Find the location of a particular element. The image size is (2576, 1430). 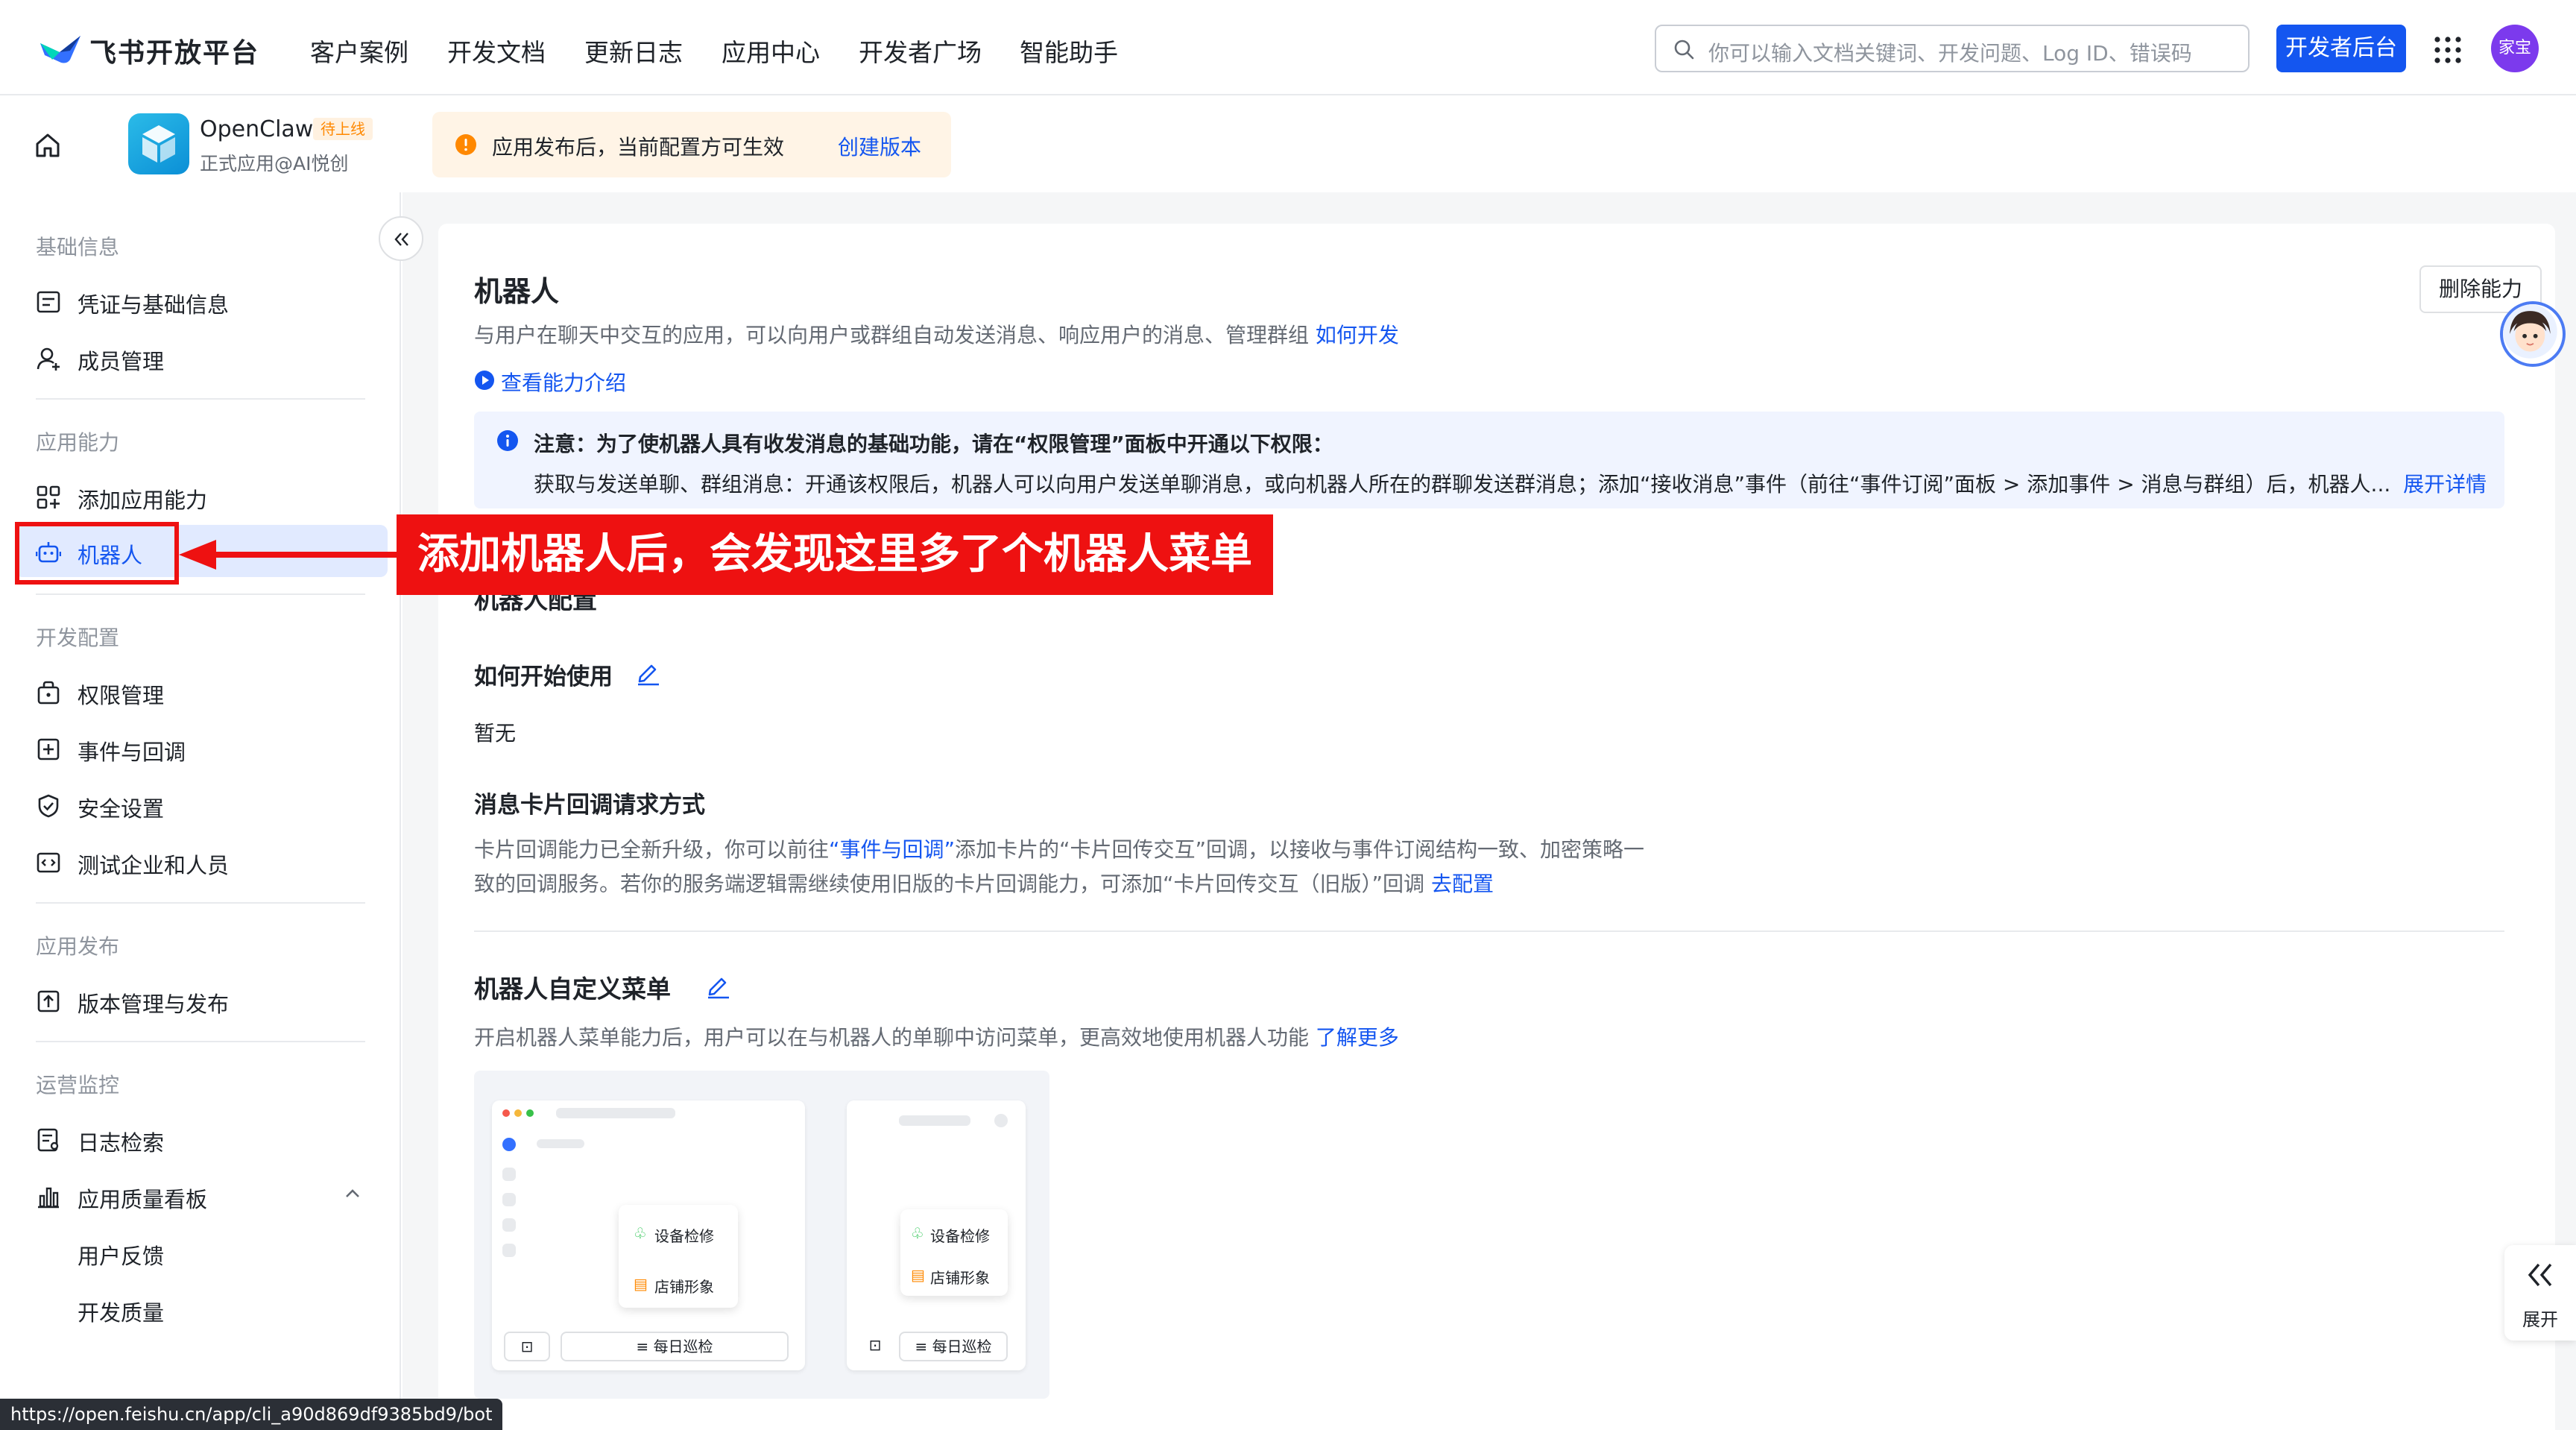

sidebar-item-label: 成员管理 is located at coordinates (122, 361).